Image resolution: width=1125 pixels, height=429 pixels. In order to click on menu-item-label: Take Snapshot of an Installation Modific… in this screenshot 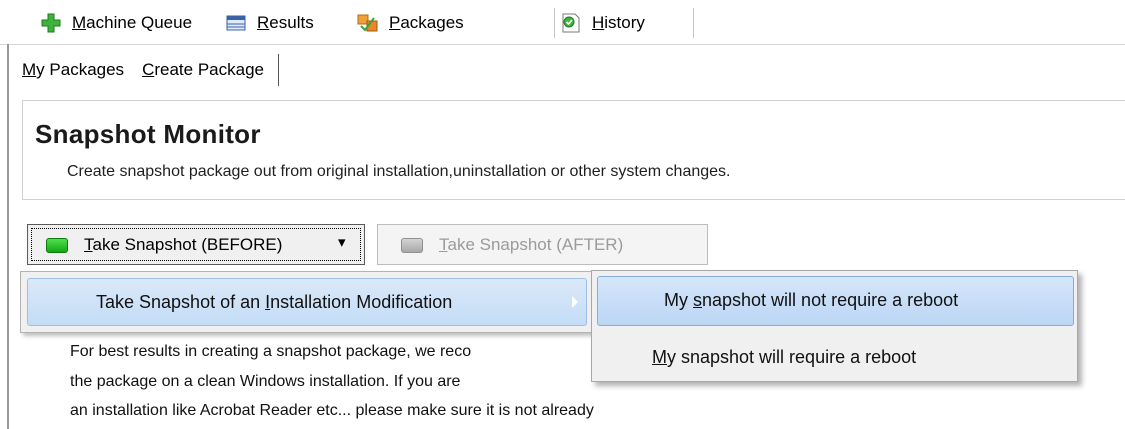, I will do `click(274, 302)`.